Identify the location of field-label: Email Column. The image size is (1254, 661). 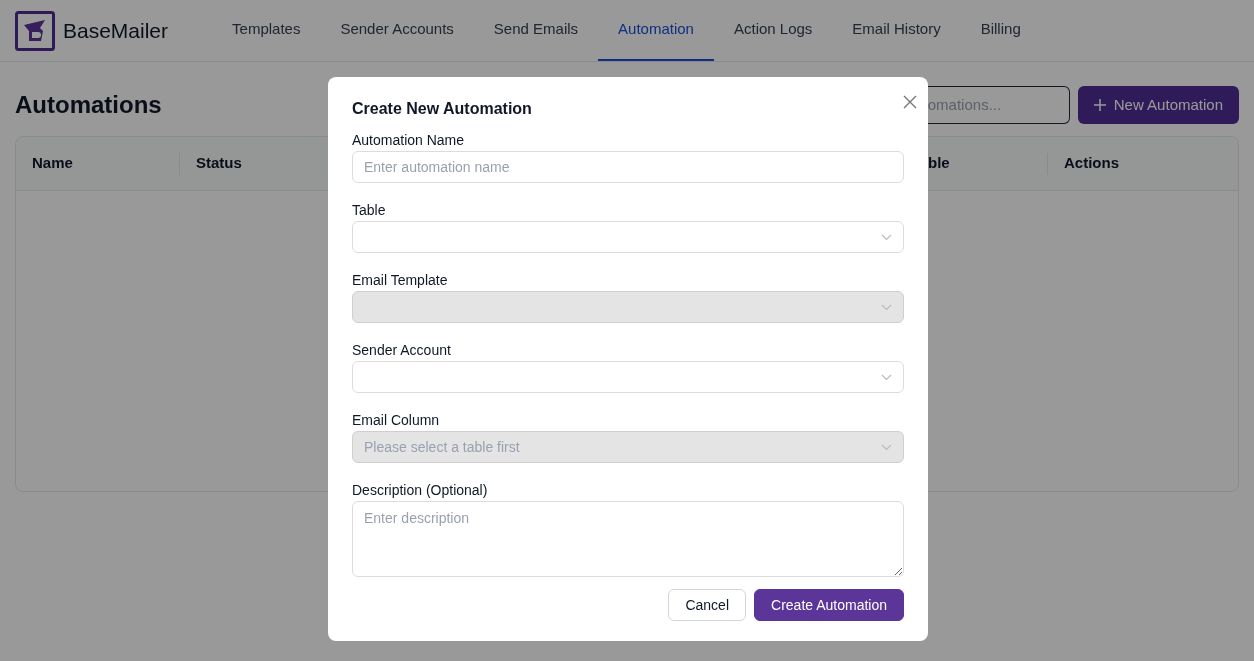
(396, 420).